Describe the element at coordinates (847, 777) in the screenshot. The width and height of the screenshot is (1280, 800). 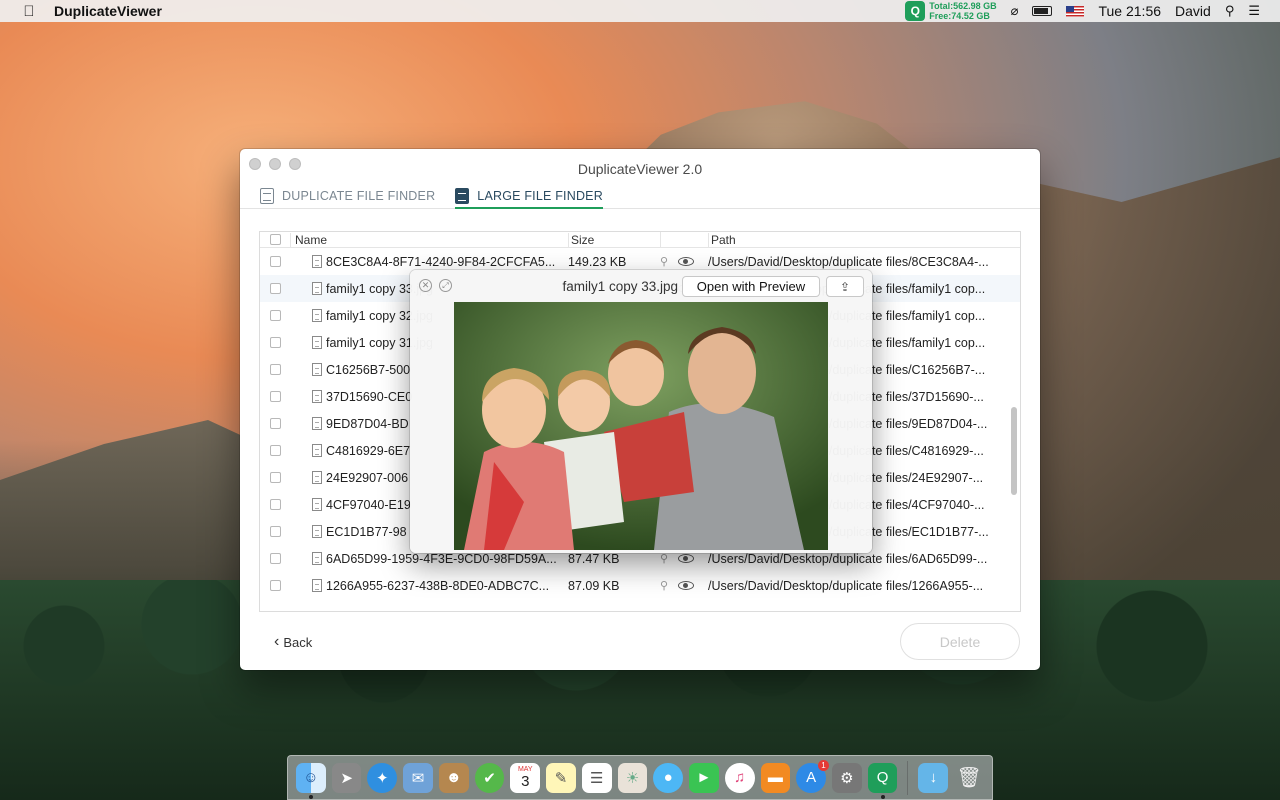
I see `system-preferences-app-icon: ⚙` at that location.